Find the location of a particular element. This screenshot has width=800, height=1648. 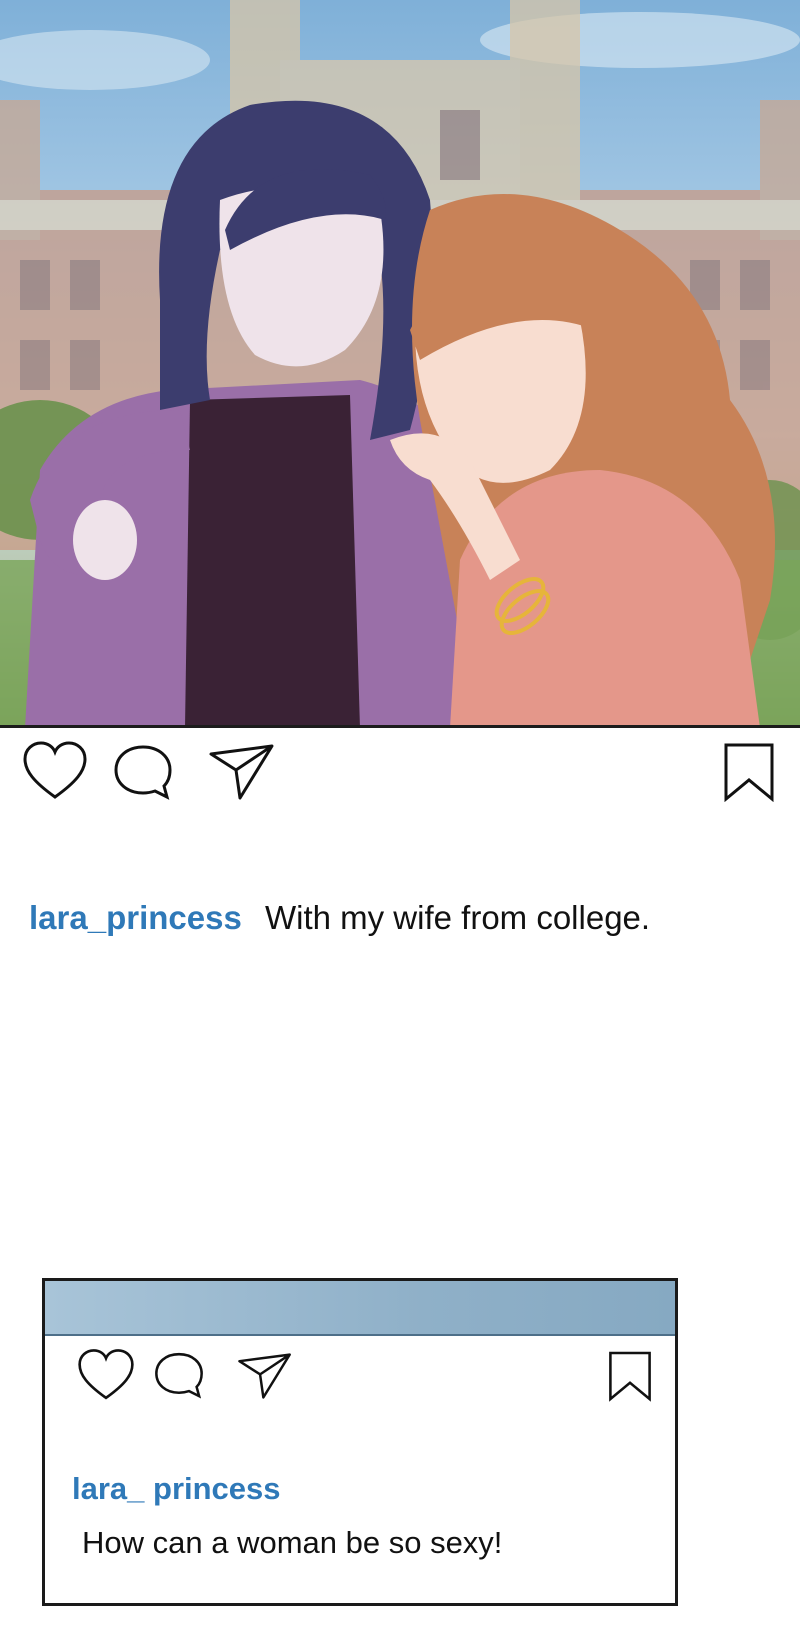

post-caption: lara_princess With my wife from college. is located at coordinates (339, 918).